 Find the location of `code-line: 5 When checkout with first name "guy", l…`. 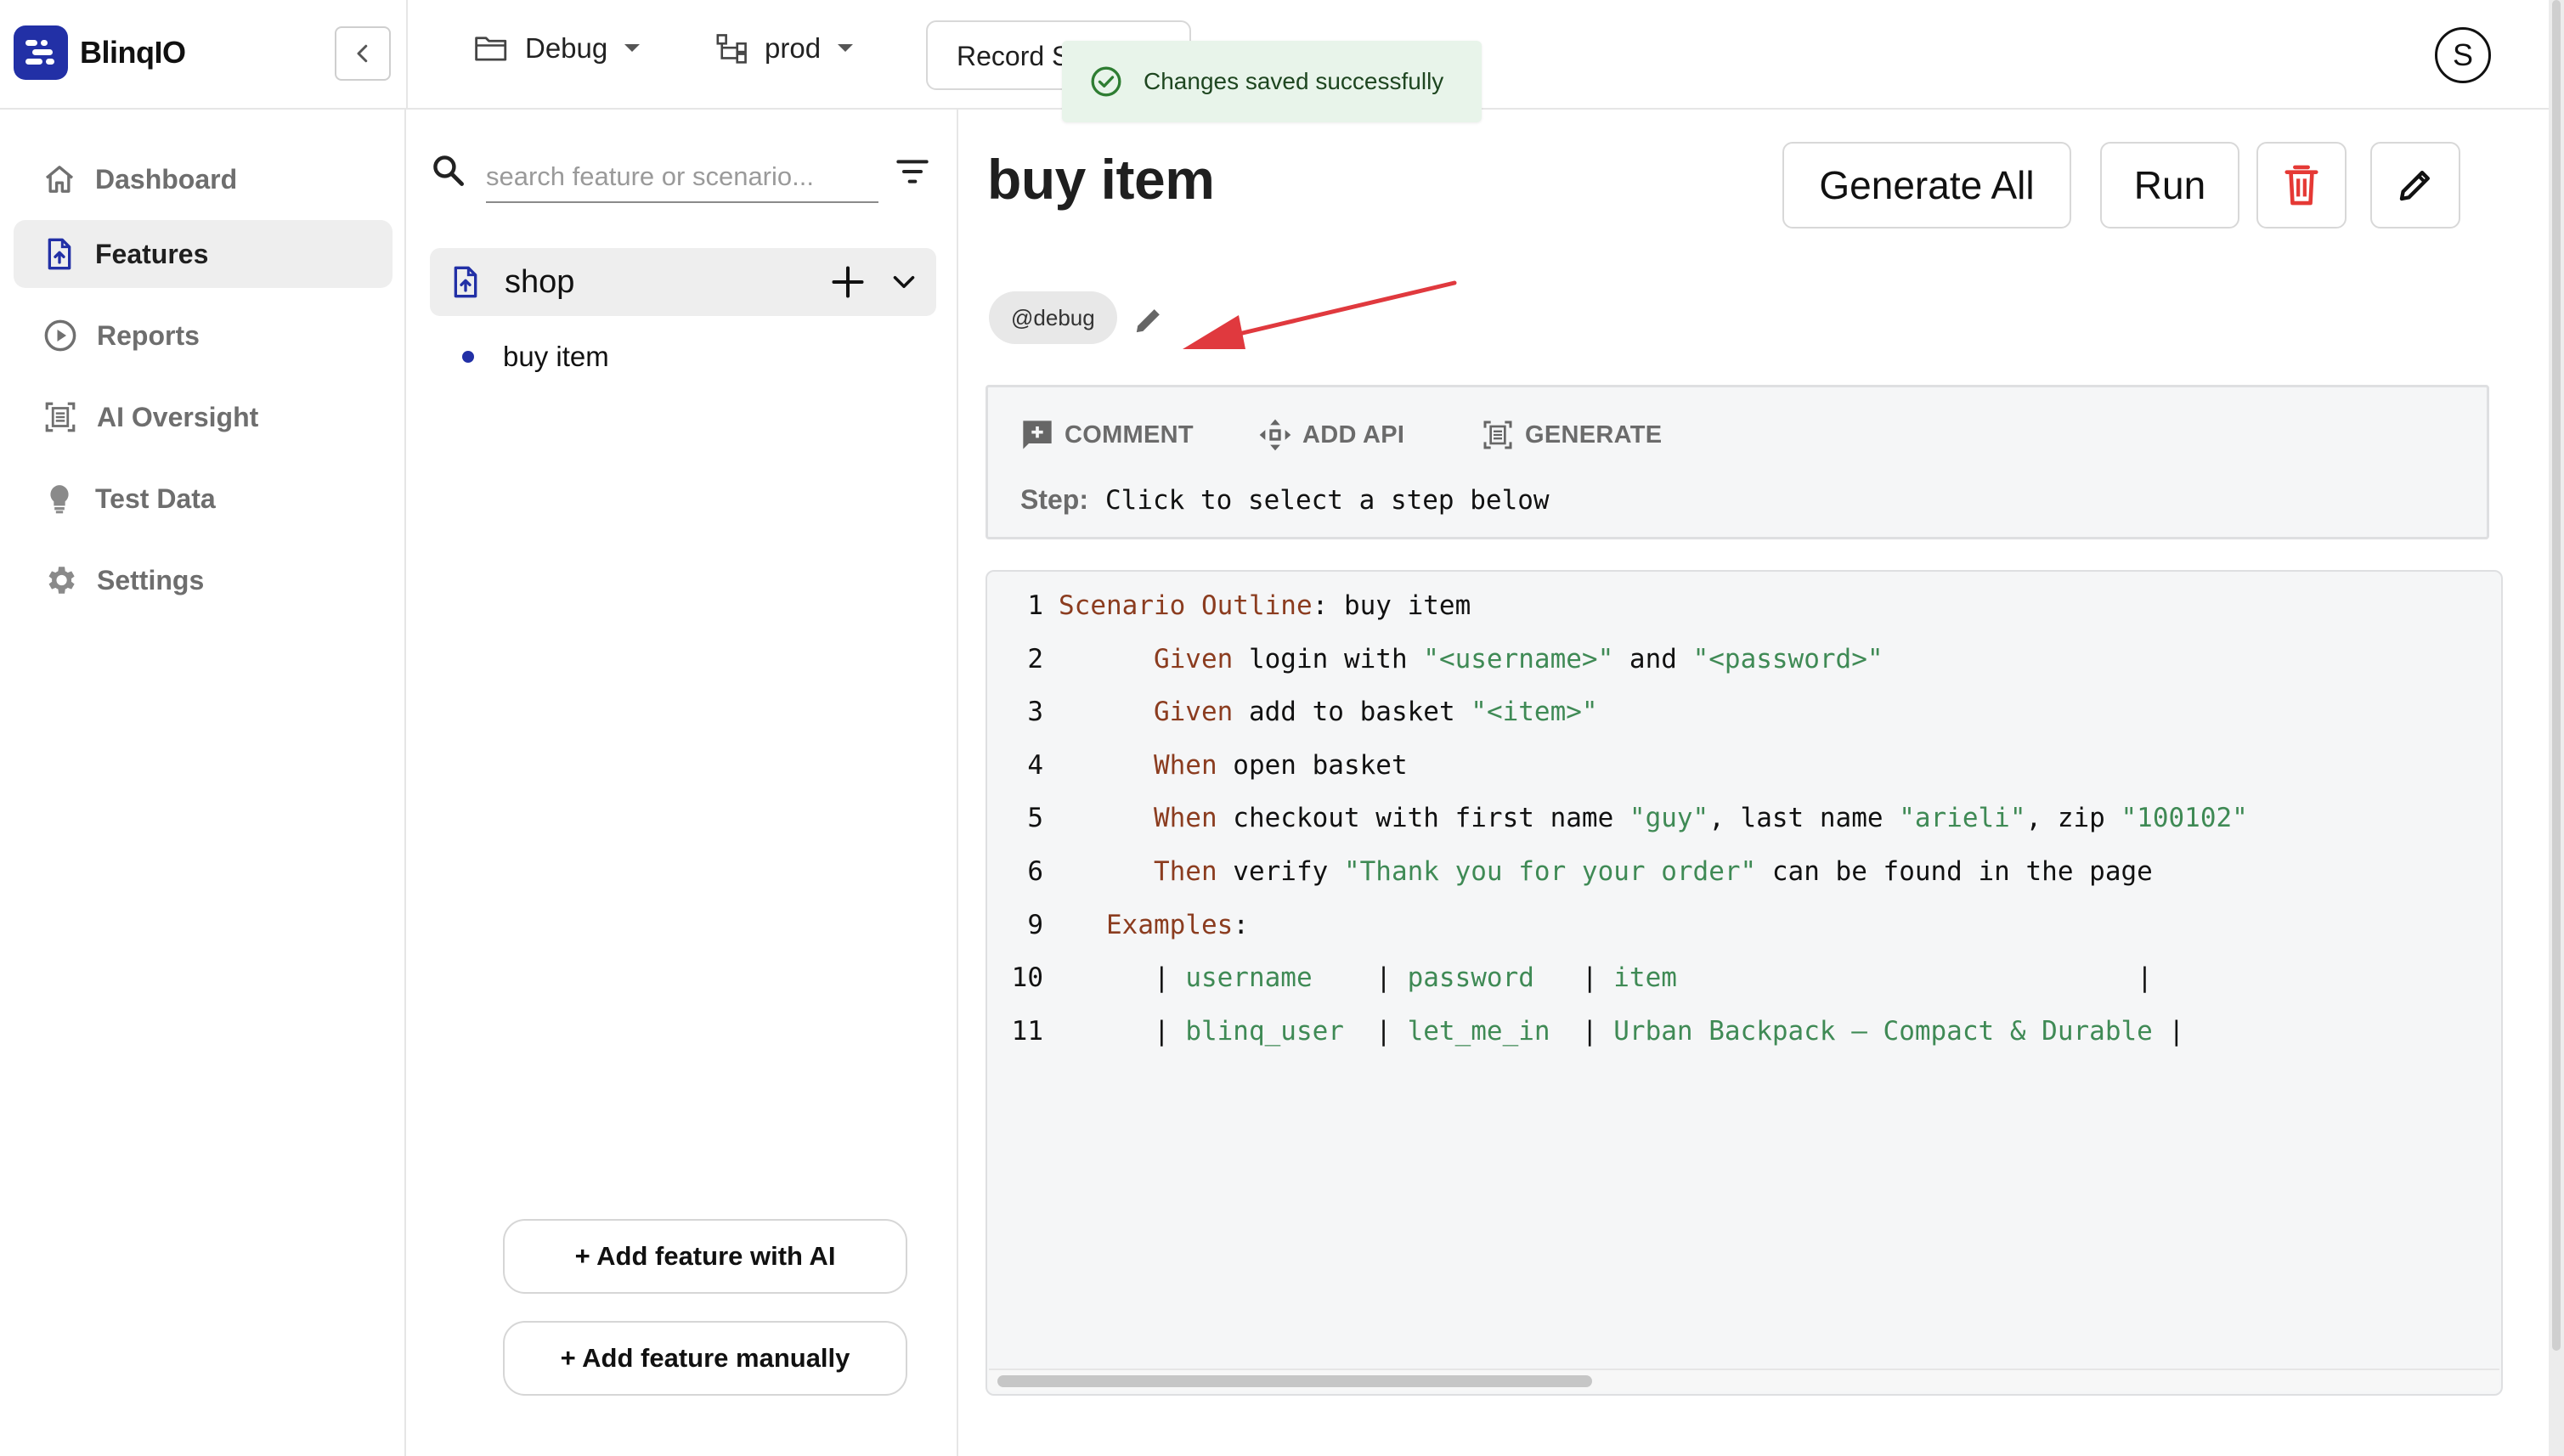

code-line: 5 When checkout with first name "guy", l… is located at coordinates (1617, 829).